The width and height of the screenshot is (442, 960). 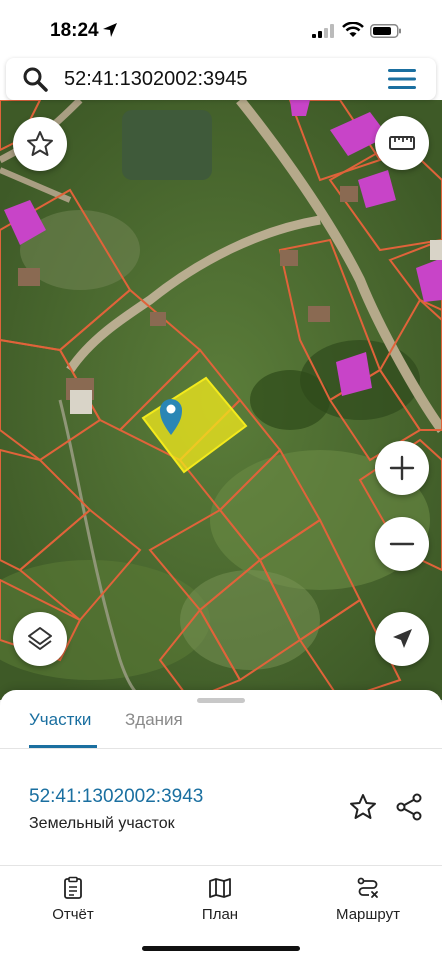 I want to click on signal-icon, so click(x=323, y=31).